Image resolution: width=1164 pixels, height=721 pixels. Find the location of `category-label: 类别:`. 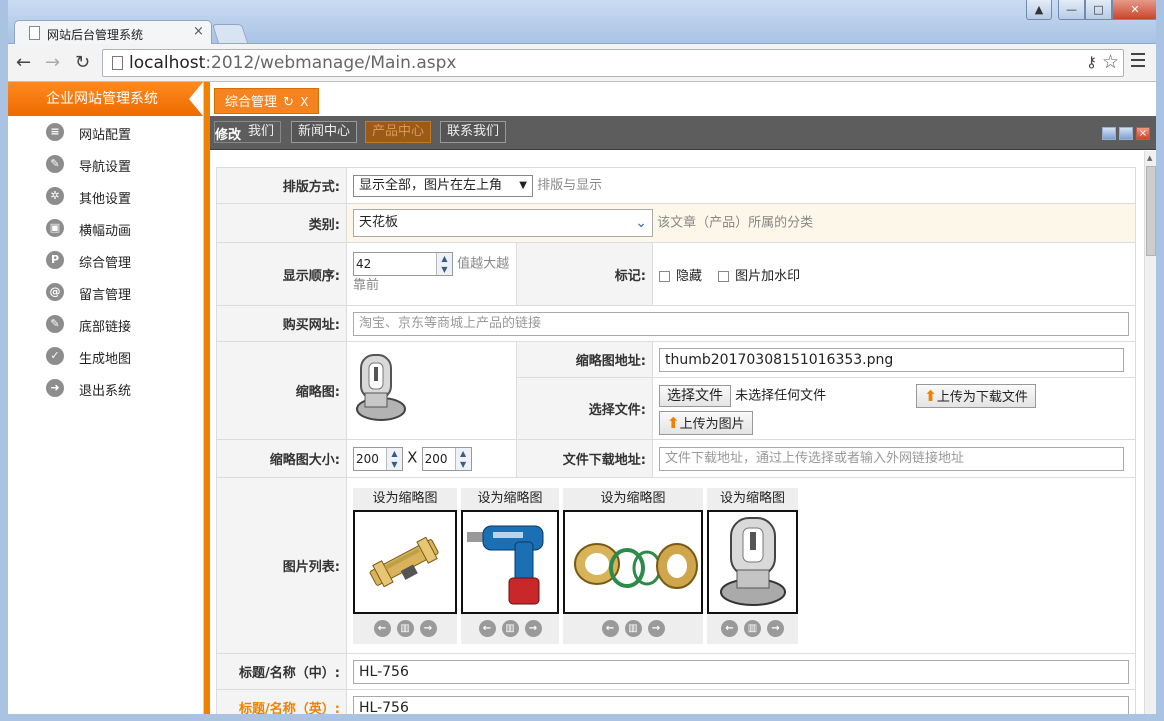

category-label: 类别: is located at coordinates (281, 223).